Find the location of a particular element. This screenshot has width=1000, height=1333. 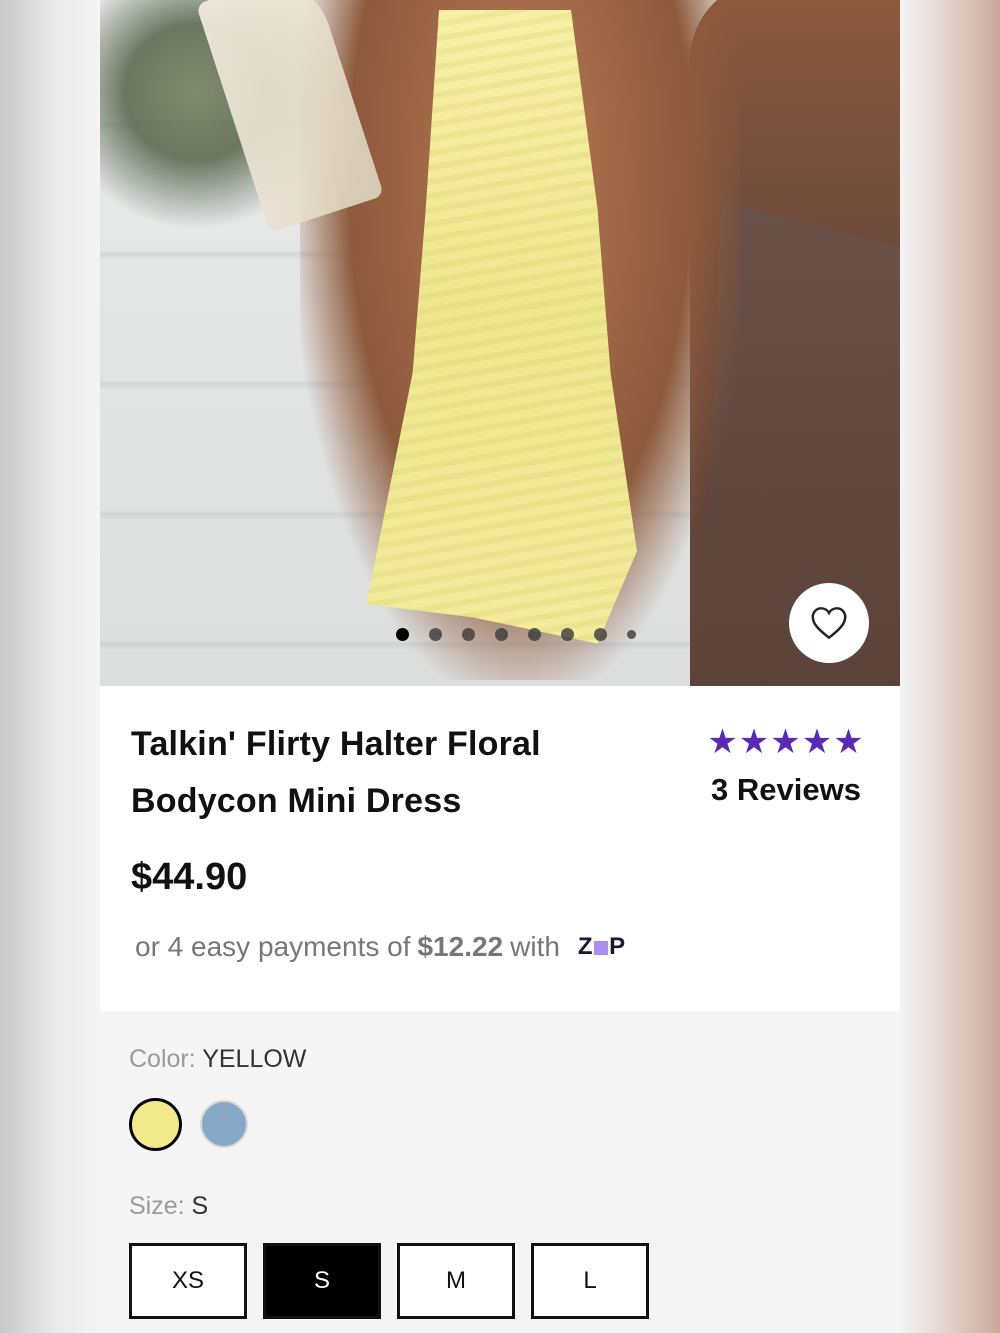

wishlist-button is located at coordinates (829, 623).